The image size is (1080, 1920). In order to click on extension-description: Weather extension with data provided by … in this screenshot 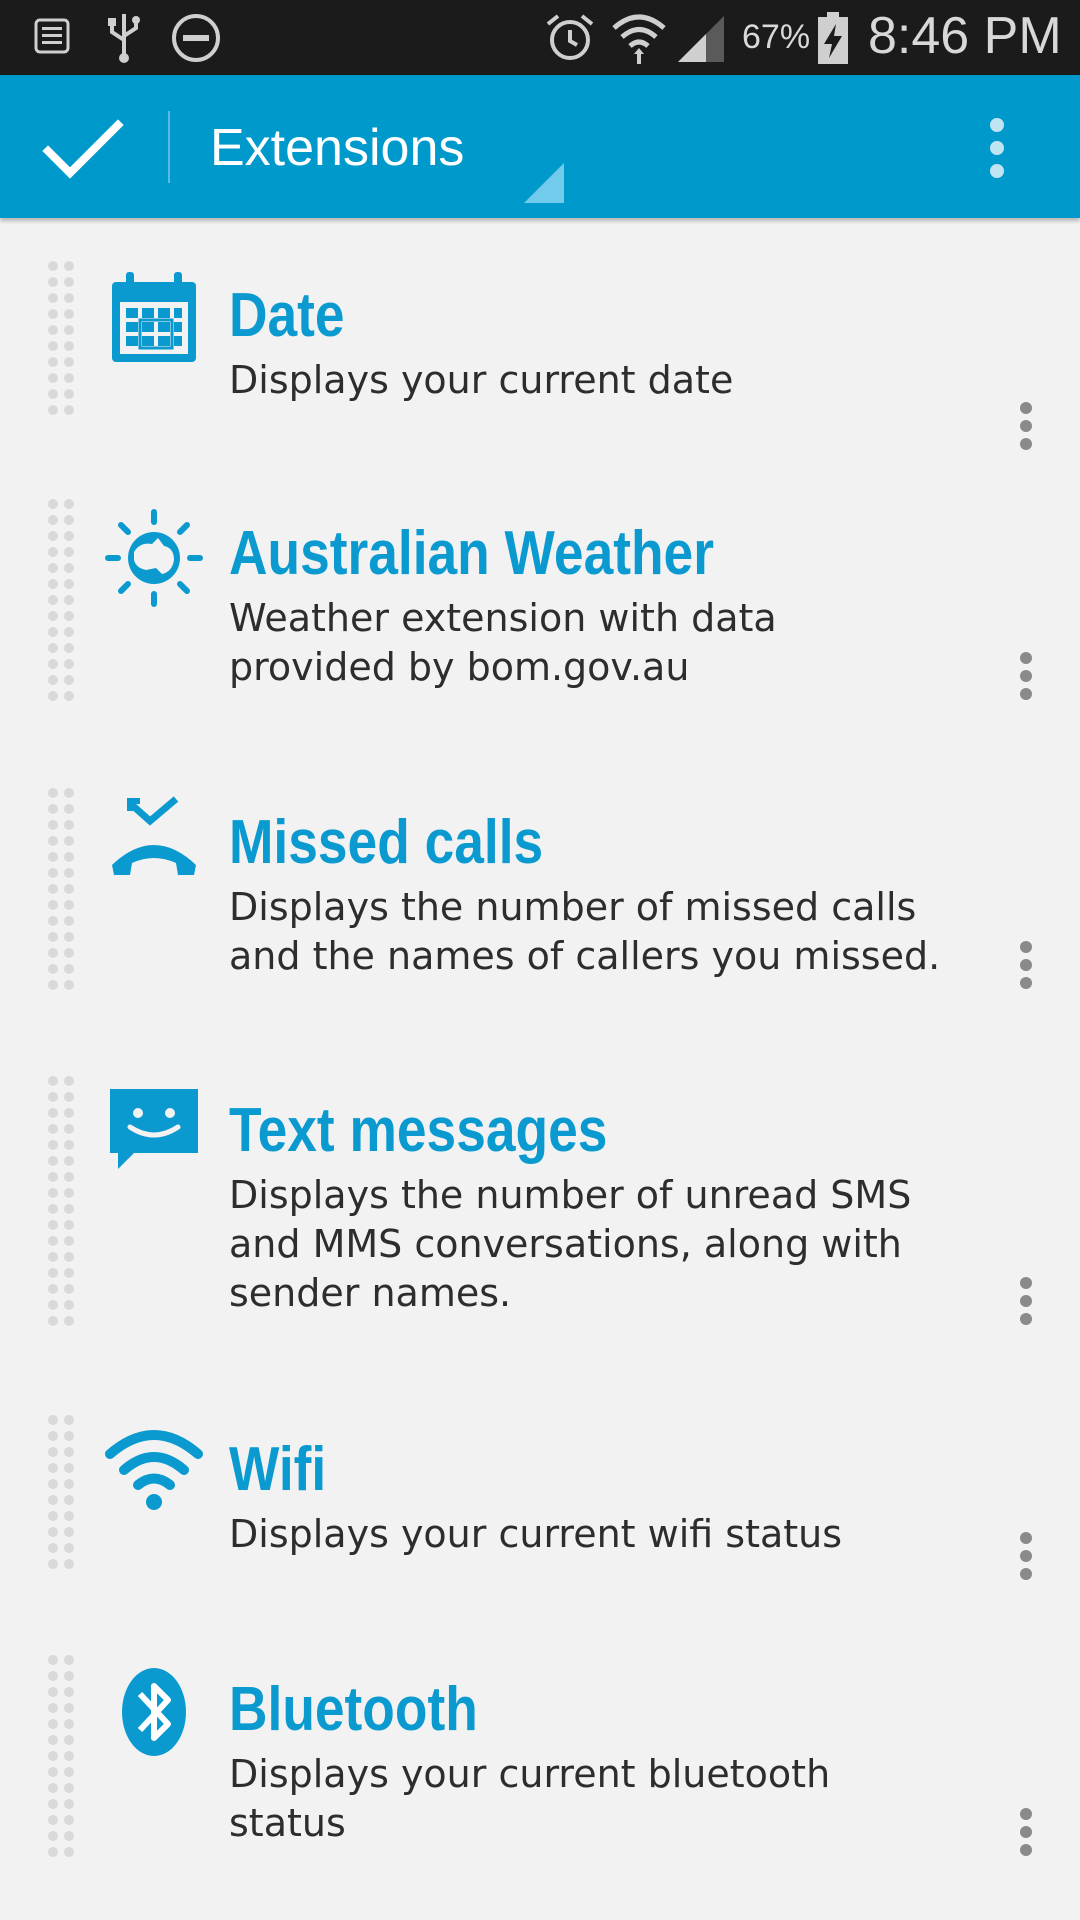, I will do `click(503, 642)`.